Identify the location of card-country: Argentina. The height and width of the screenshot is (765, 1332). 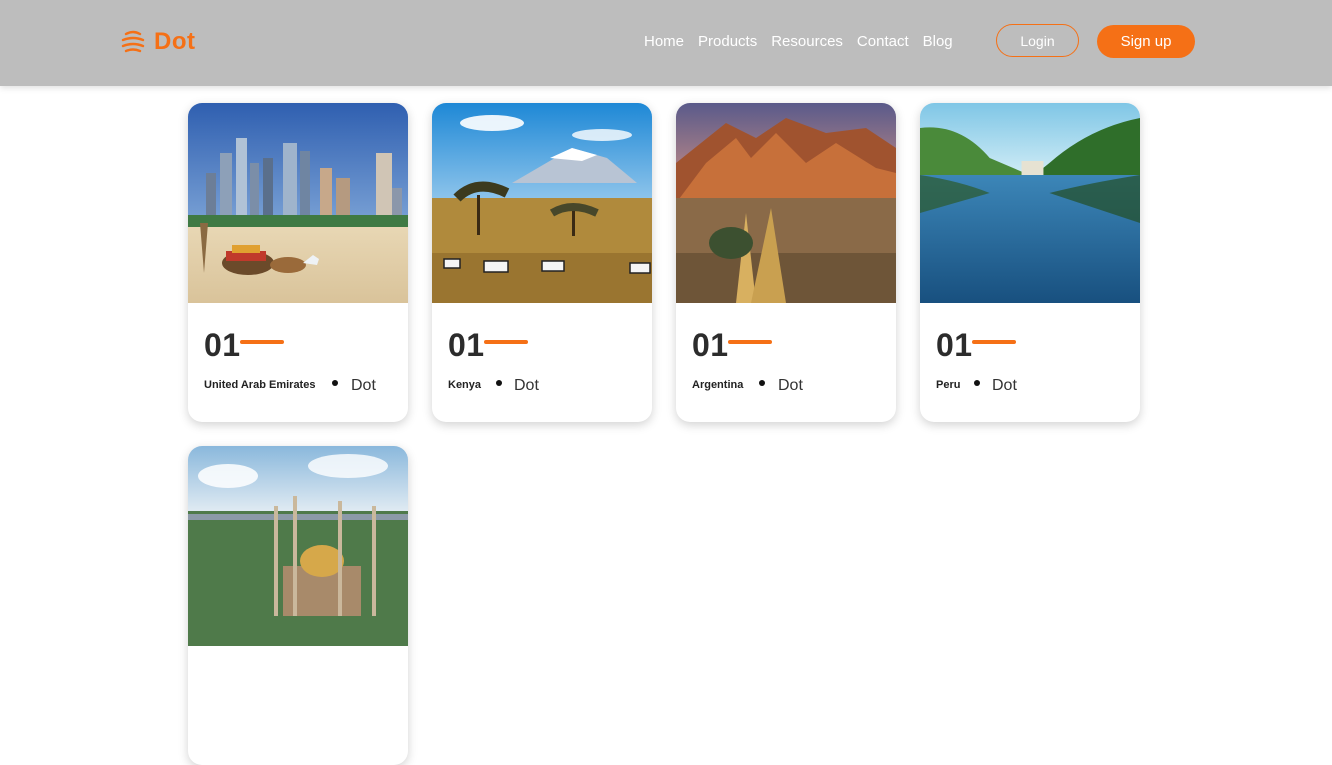
(718, 385).